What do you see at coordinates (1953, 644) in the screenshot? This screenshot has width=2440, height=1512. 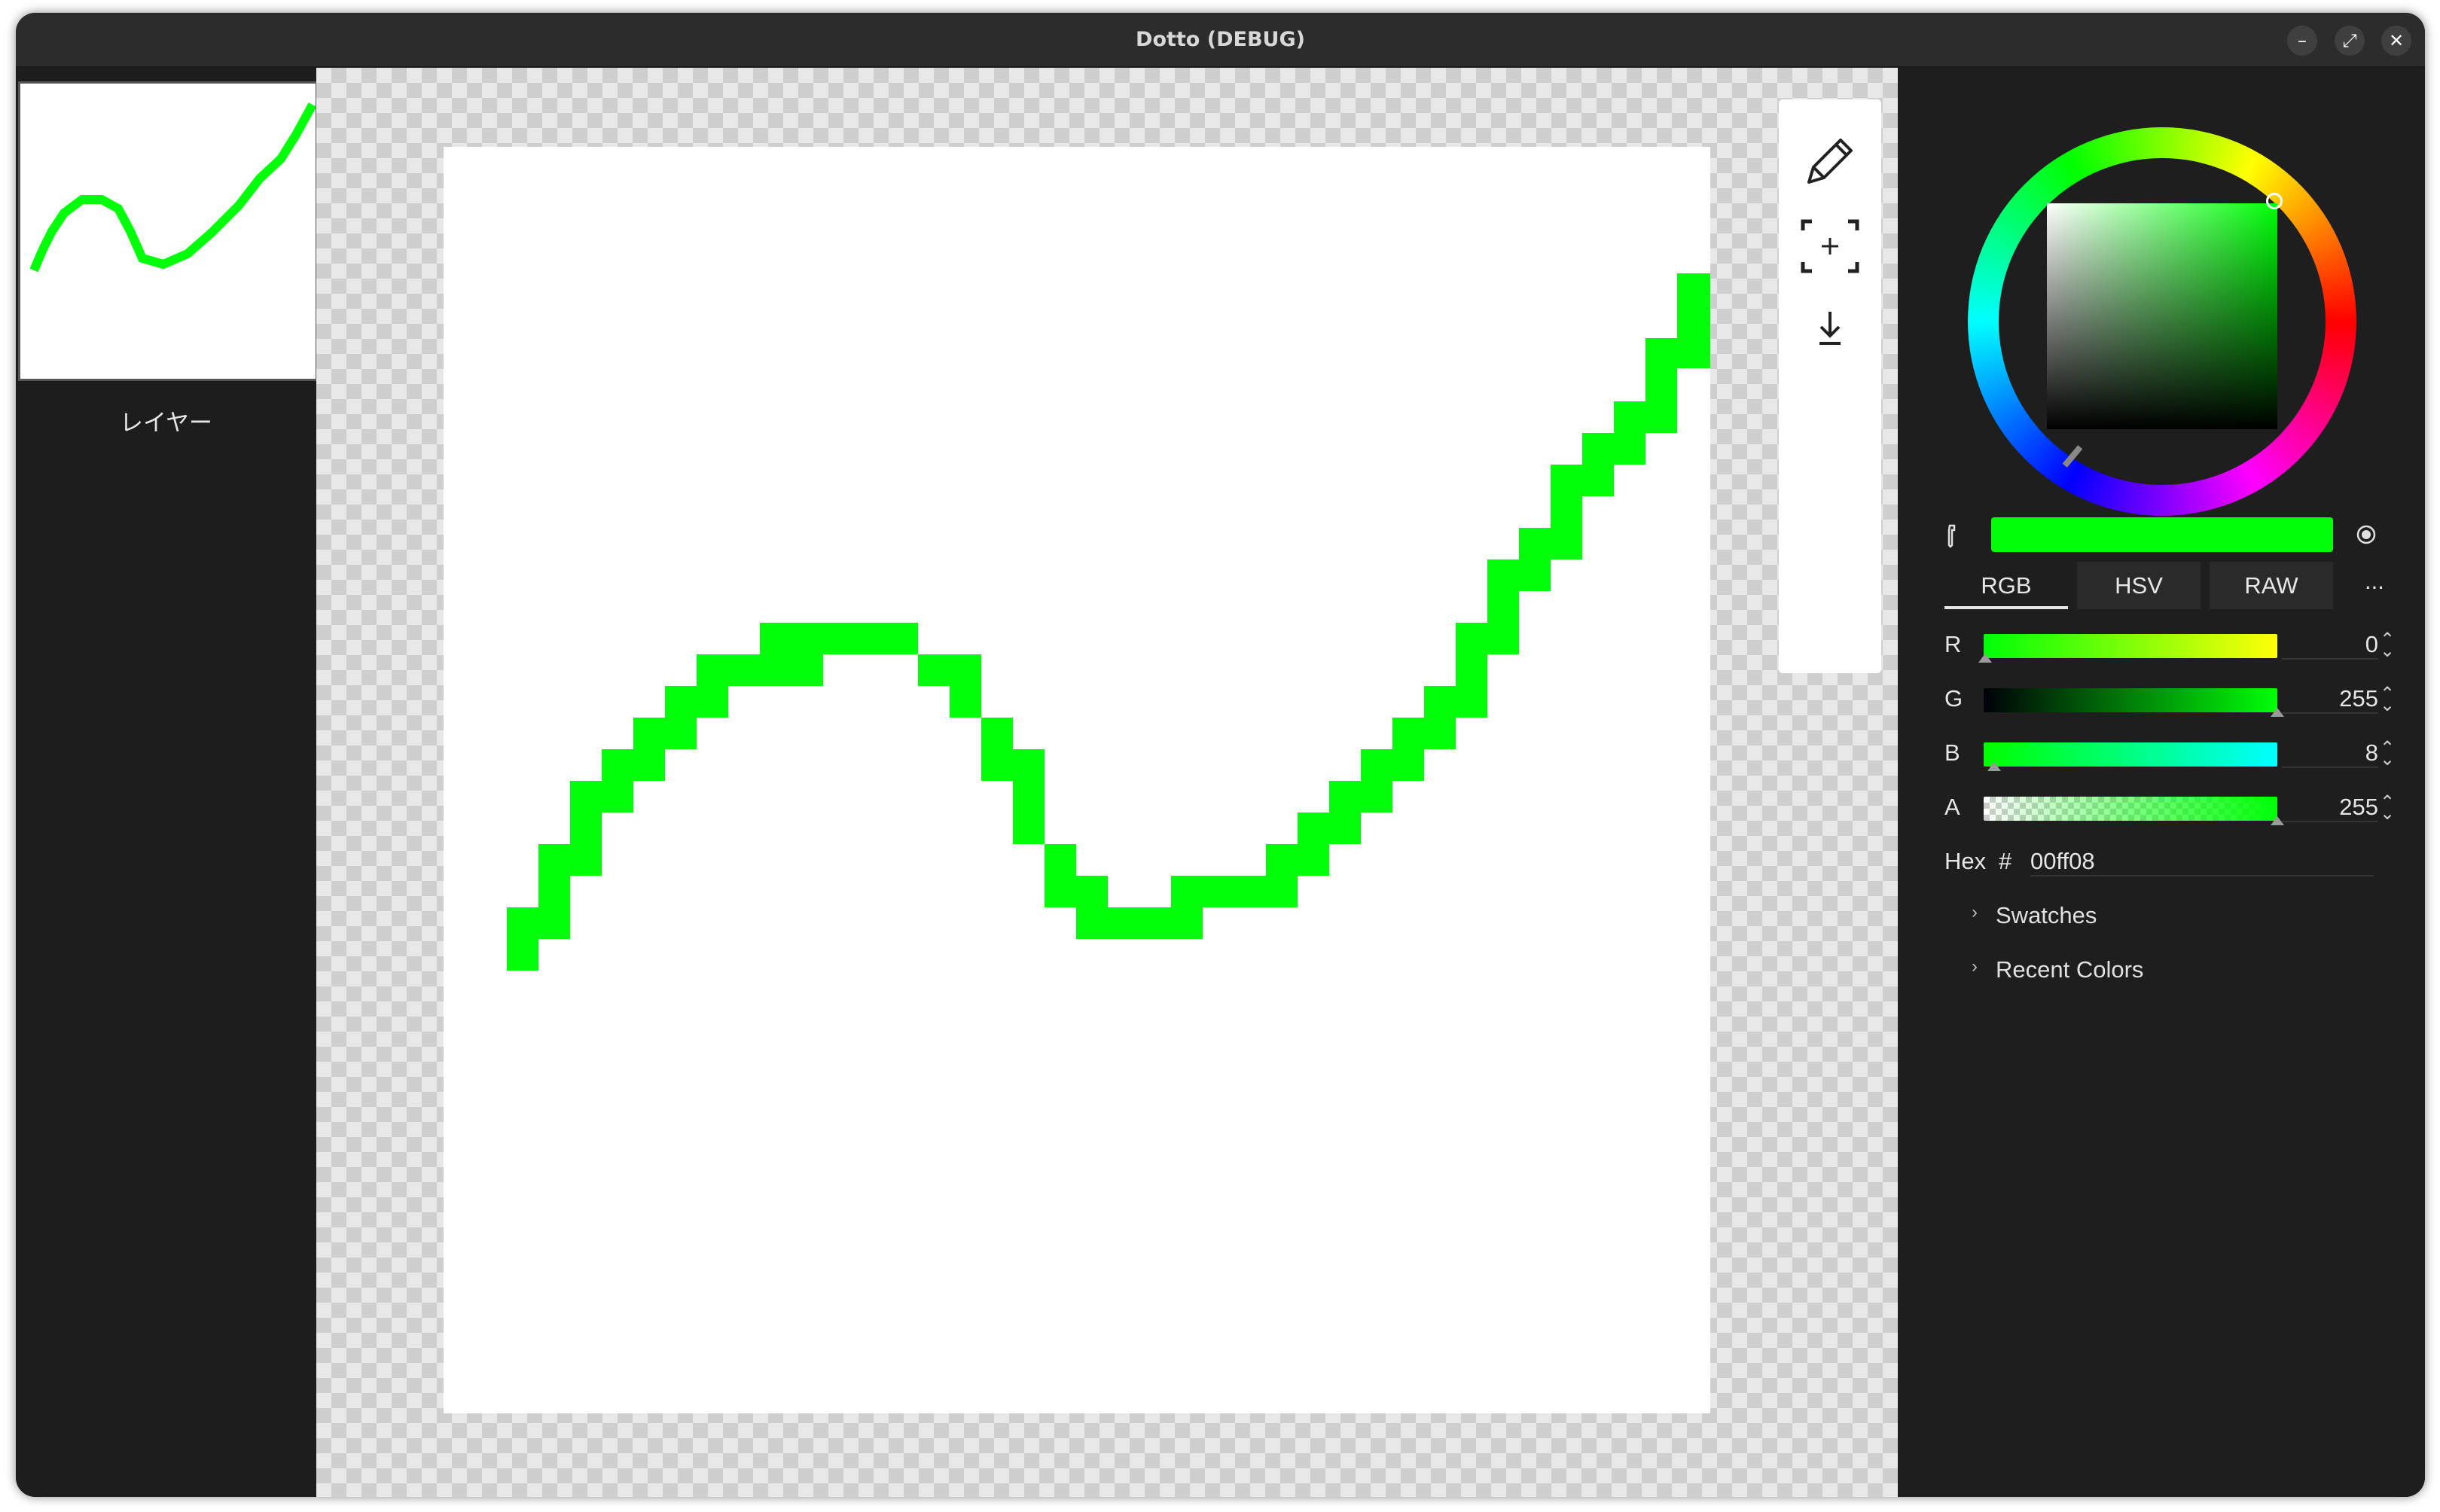 I see `channel-r-label: R` at bounding box center [1953, 644].